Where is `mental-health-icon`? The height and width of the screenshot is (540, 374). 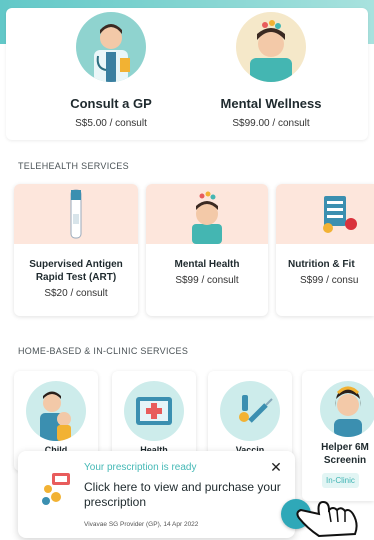 mental-health-icon is located at coordinates (207, 214).